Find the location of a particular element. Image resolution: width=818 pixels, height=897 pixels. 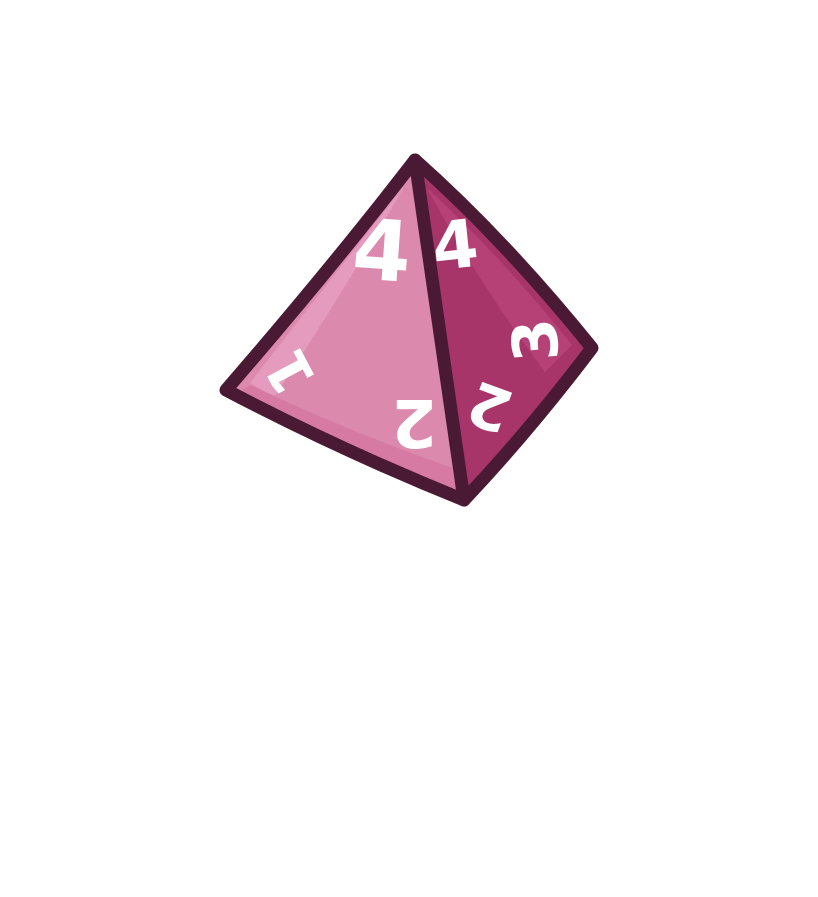

right-face-top-number: 4 is located at coordinates (455, 245).